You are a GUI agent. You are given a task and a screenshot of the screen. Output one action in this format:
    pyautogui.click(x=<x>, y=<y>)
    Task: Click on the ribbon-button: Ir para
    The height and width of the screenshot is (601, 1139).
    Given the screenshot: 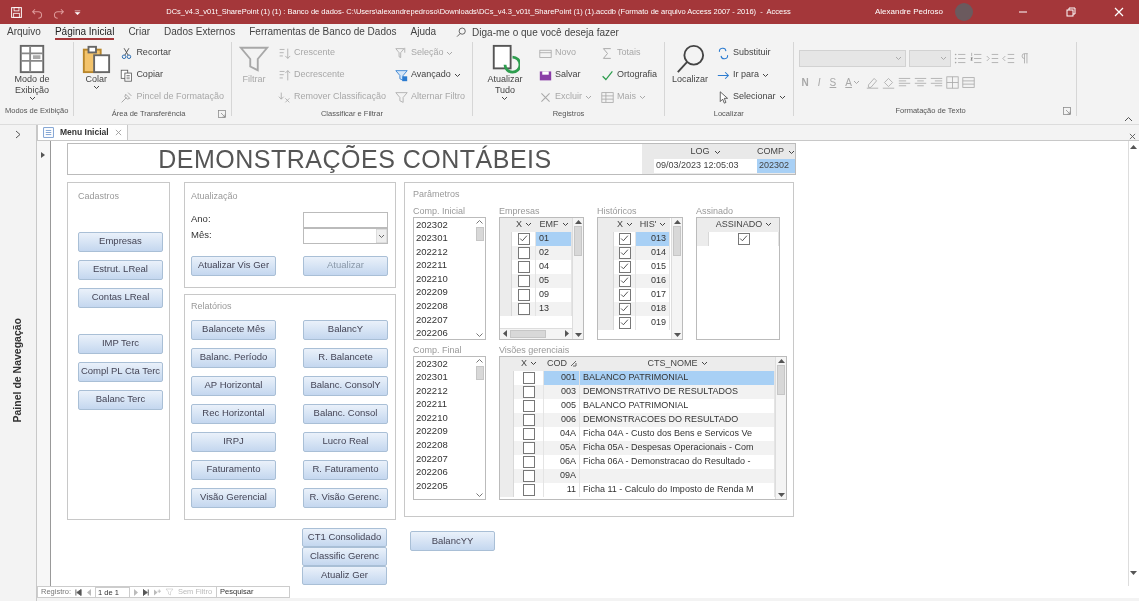 What is the action you would take?
    pyautogui.click(x=751, y=75)
    